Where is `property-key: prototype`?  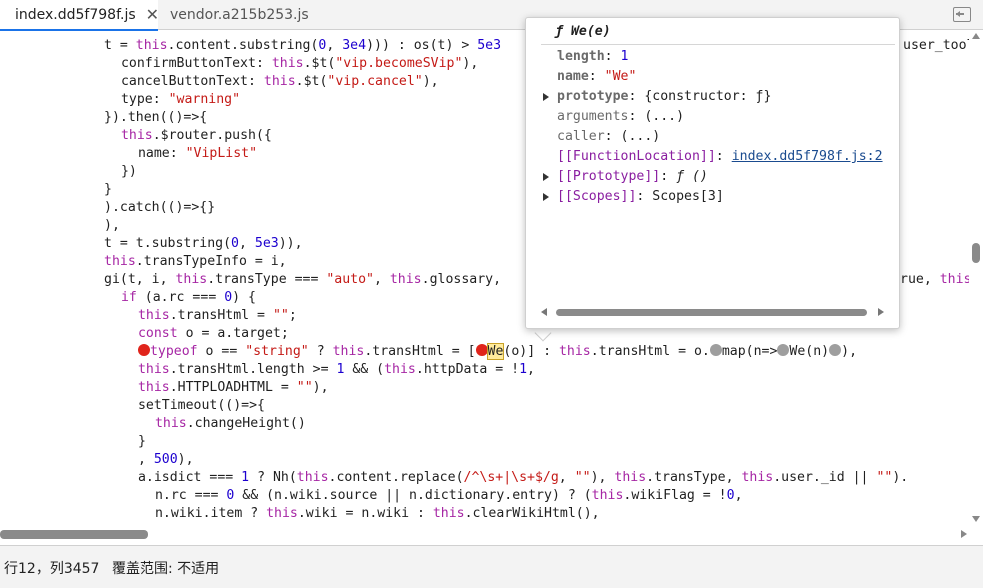
property-key: prototype is located at coordinates (593, 96).